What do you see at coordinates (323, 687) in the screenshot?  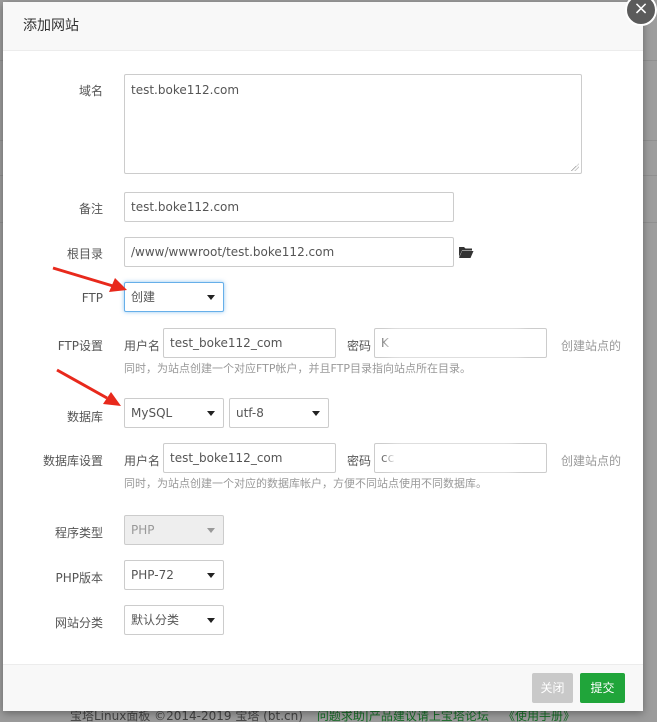 I see `dialog-footer: 关闭 提交` at bounding box center [323, 687].